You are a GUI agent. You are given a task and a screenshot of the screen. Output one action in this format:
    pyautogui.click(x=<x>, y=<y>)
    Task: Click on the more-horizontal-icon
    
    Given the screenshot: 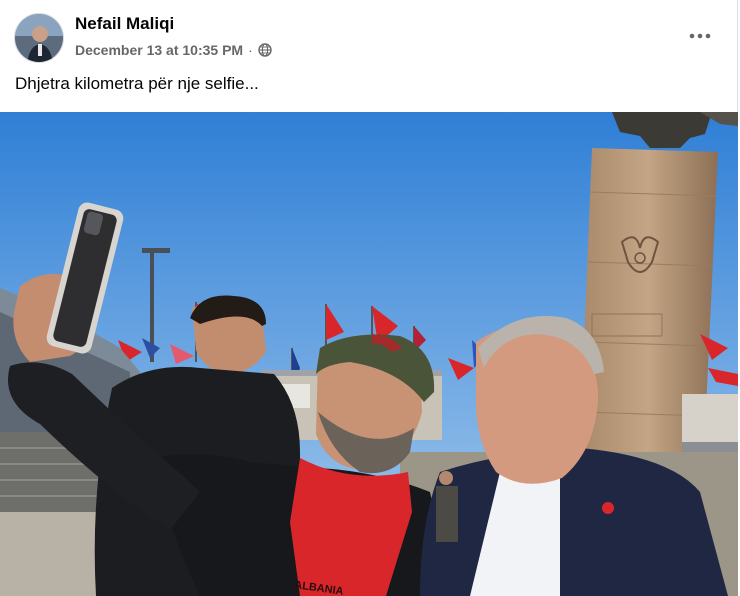 What is the action you would take?
    pyautogui.click(x=700, y=36)
    